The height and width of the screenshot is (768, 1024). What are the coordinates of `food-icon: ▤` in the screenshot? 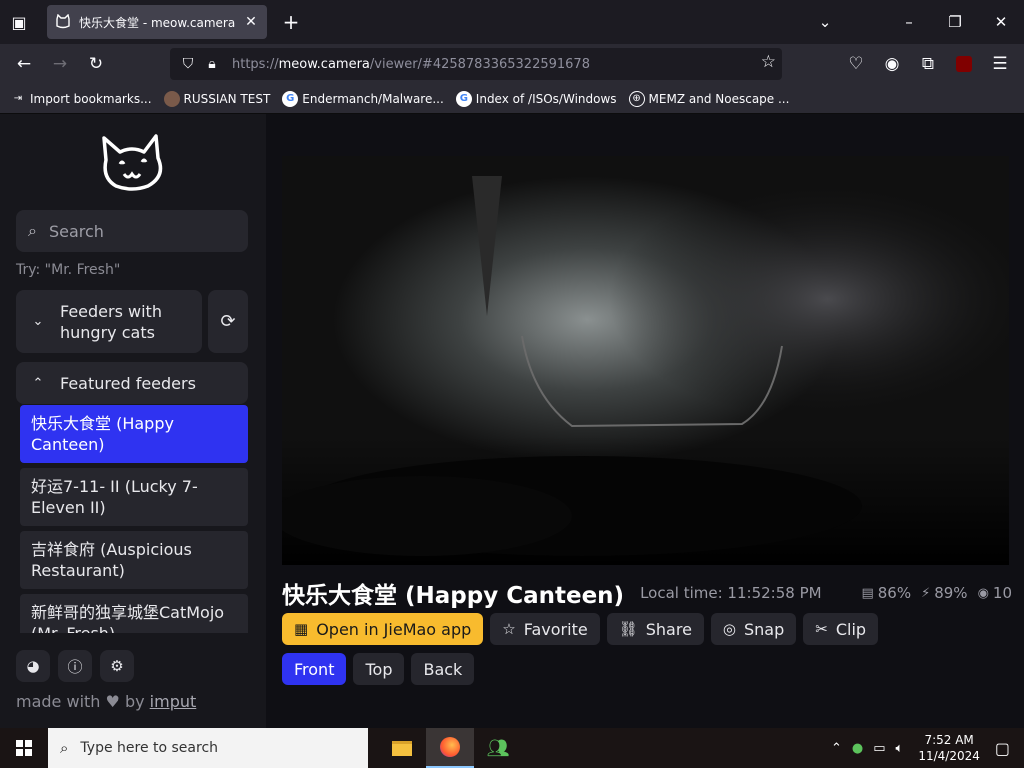 It's located at (867, 593).